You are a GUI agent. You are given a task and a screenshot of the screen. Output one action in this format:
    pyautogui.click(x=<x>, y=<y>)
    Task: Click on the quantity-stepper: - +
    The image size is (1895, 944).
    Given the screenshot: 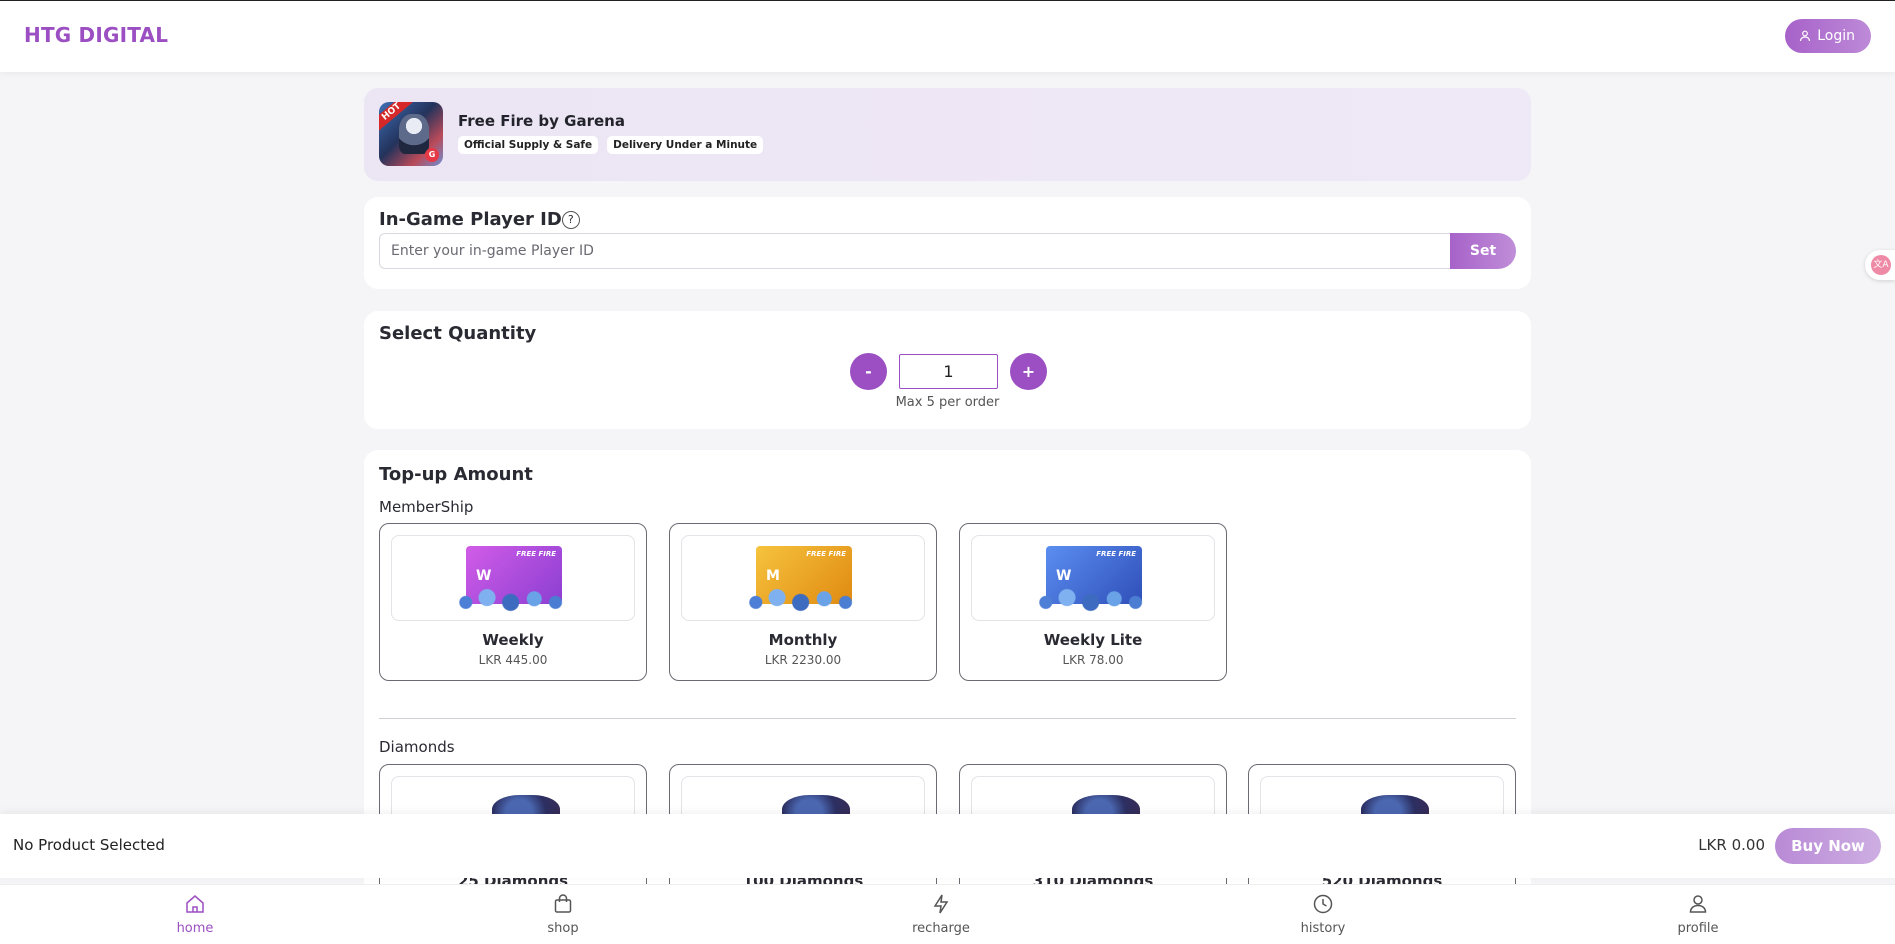 What is the action you would take?
    pyautogui.click(x=948, y=371)
    